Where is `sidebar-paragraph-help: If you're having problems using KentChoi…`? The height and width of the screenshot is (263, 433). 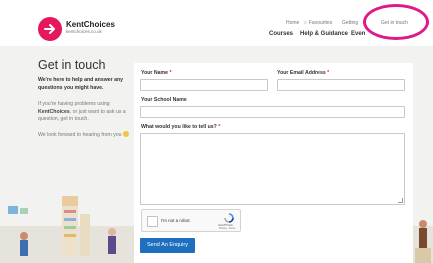
sidebar-paragraph-help: If you're having problems using KentChoi… is located at coordinates (82, 111).